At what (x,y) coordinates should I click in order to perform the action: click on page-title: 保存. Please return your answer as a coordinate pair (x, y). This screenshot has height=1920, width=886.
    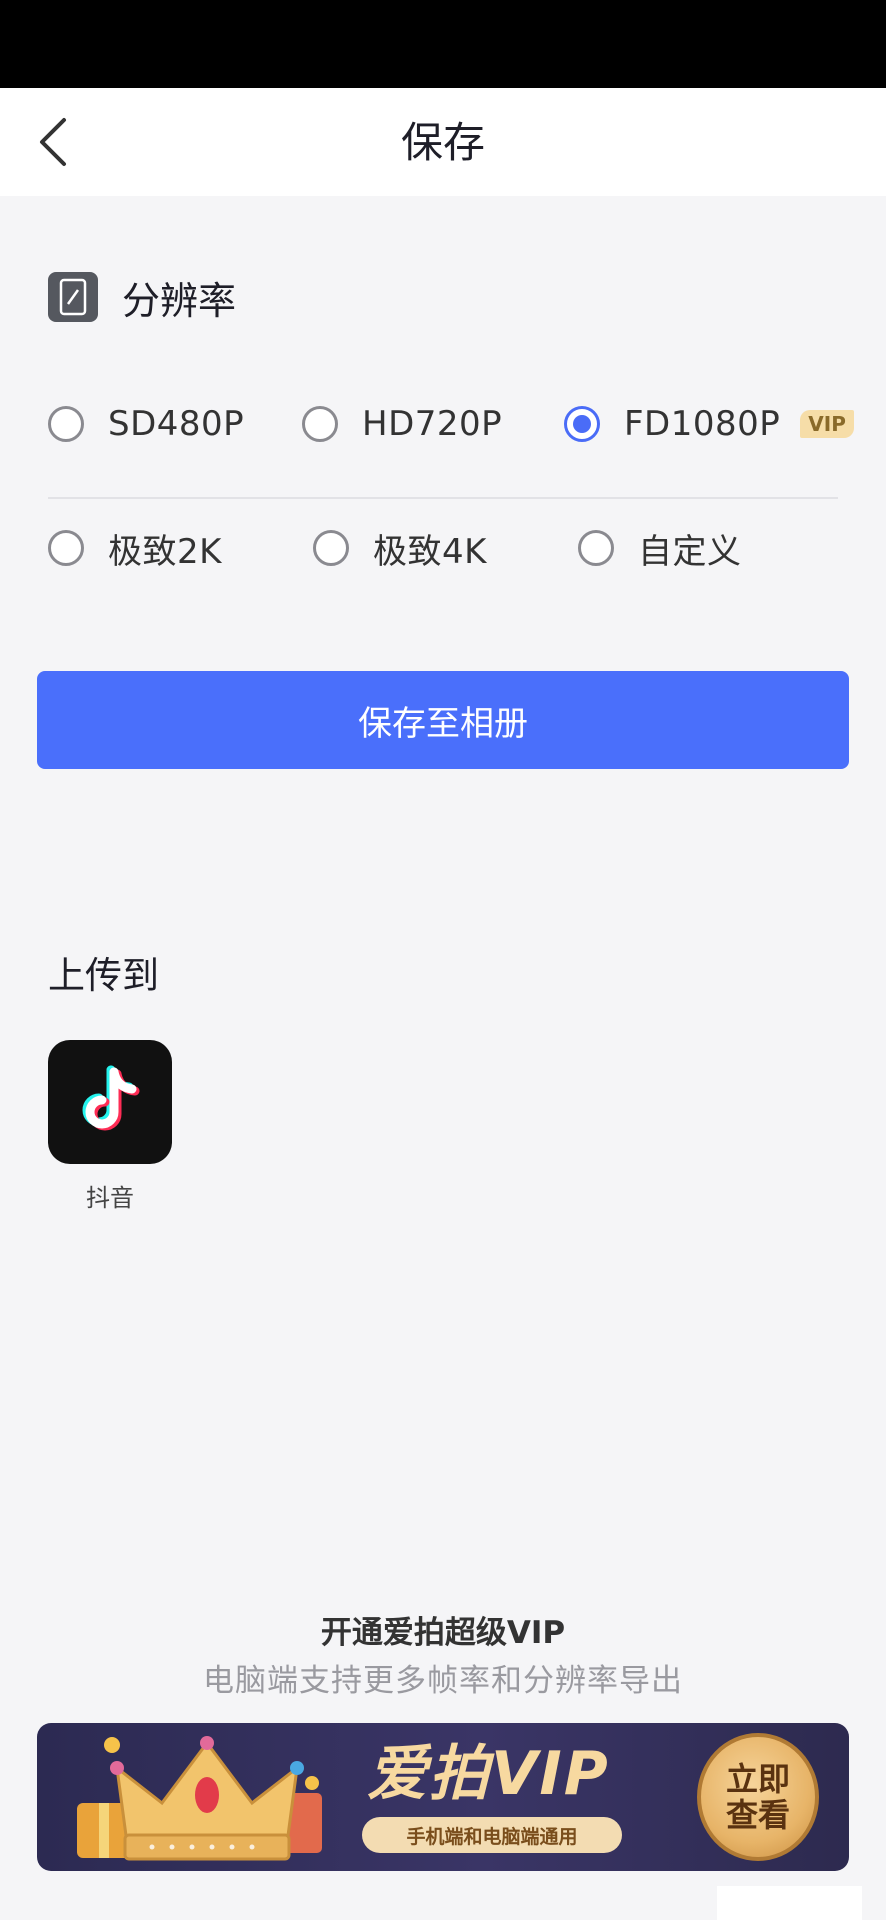
    Looking at the image, I should click on (442, 142).